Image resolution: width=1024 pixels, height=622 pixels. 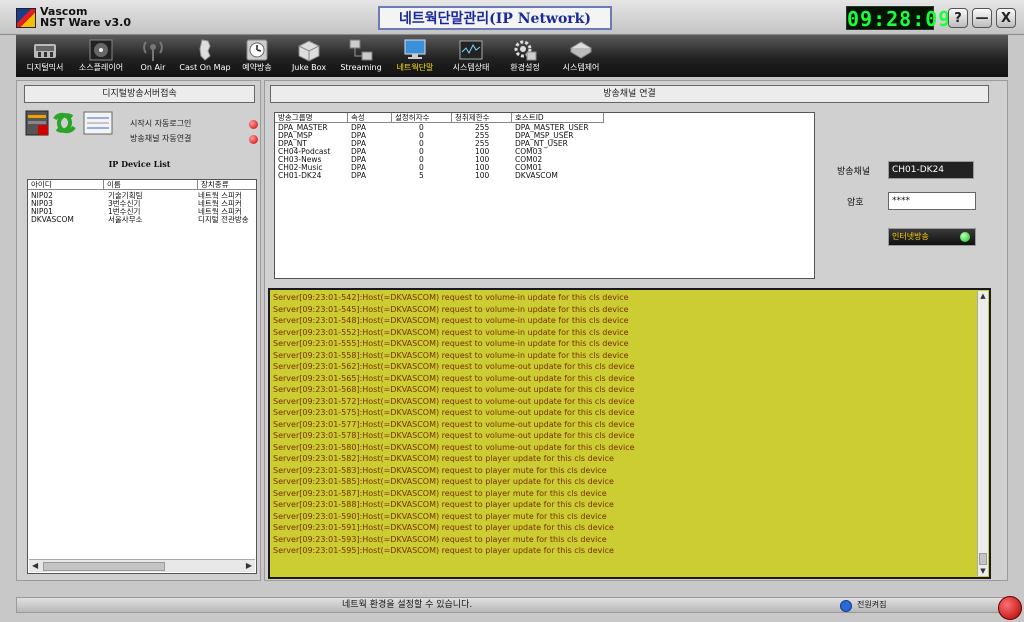 I want to click on product-name: NST Ware v3.0, so click(x=85, y=22).